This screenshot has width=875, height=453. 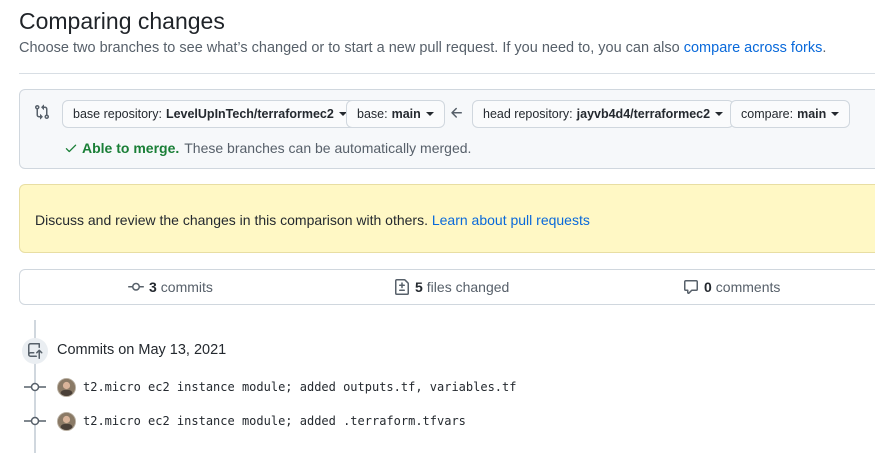 What do you see at coordinates (753, 48) in the screenshot?
I see `compare-across-forks-link: compare across forks` at bounding box center [753, 48].